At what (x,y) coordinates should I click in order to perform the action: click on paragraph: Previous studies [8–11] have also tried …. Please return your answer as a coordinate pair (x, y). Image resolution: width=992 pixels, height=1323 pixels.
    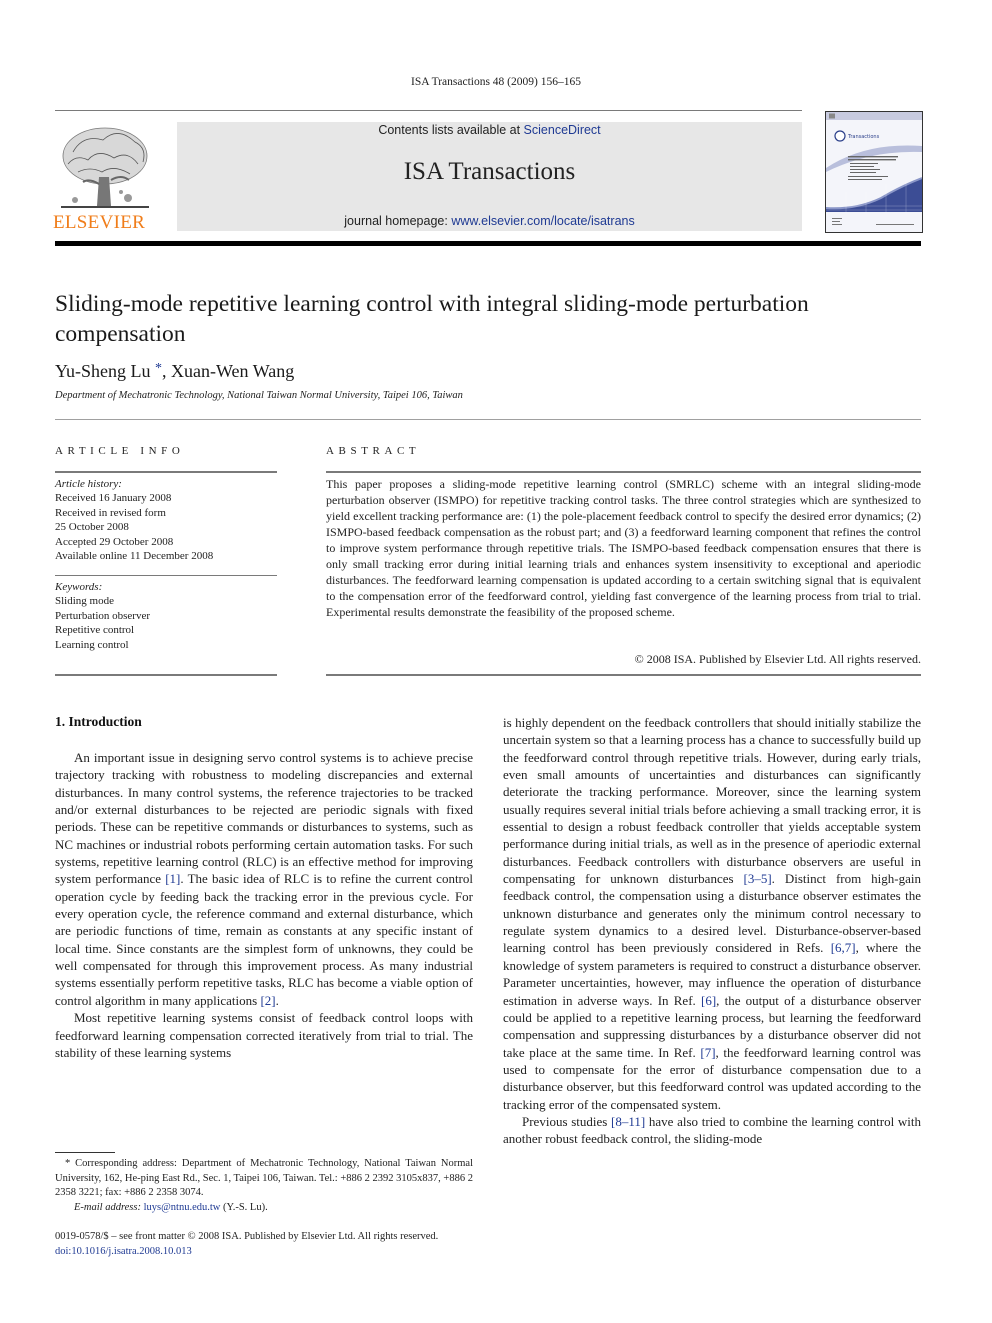
    Looking at the image, I should click on (712, 1130).